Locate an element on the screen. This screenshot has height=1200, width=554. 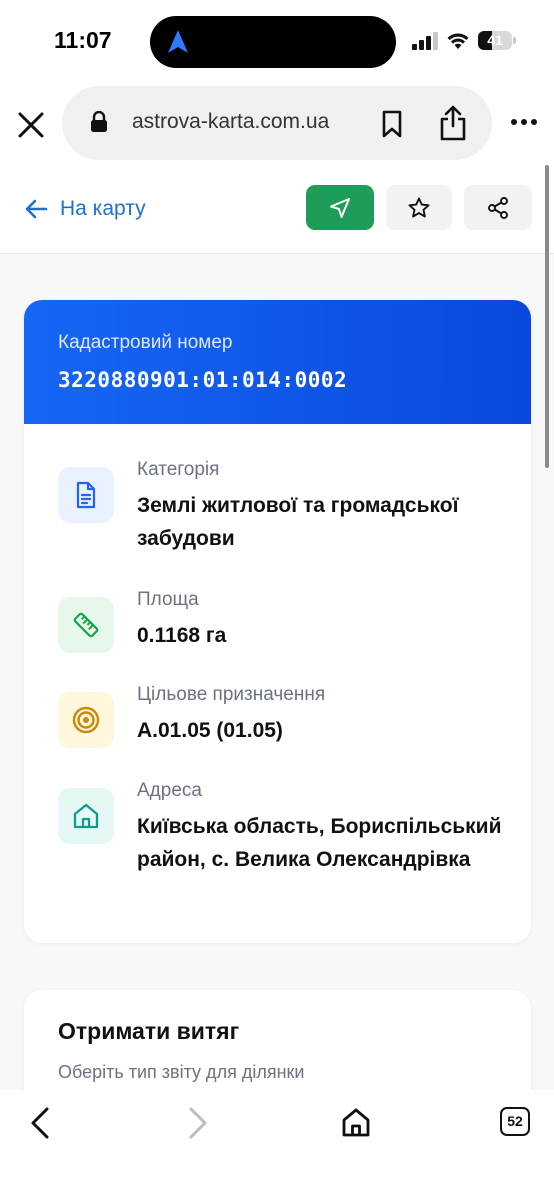
arrow-left-icon is located at coordinates (36, 209).